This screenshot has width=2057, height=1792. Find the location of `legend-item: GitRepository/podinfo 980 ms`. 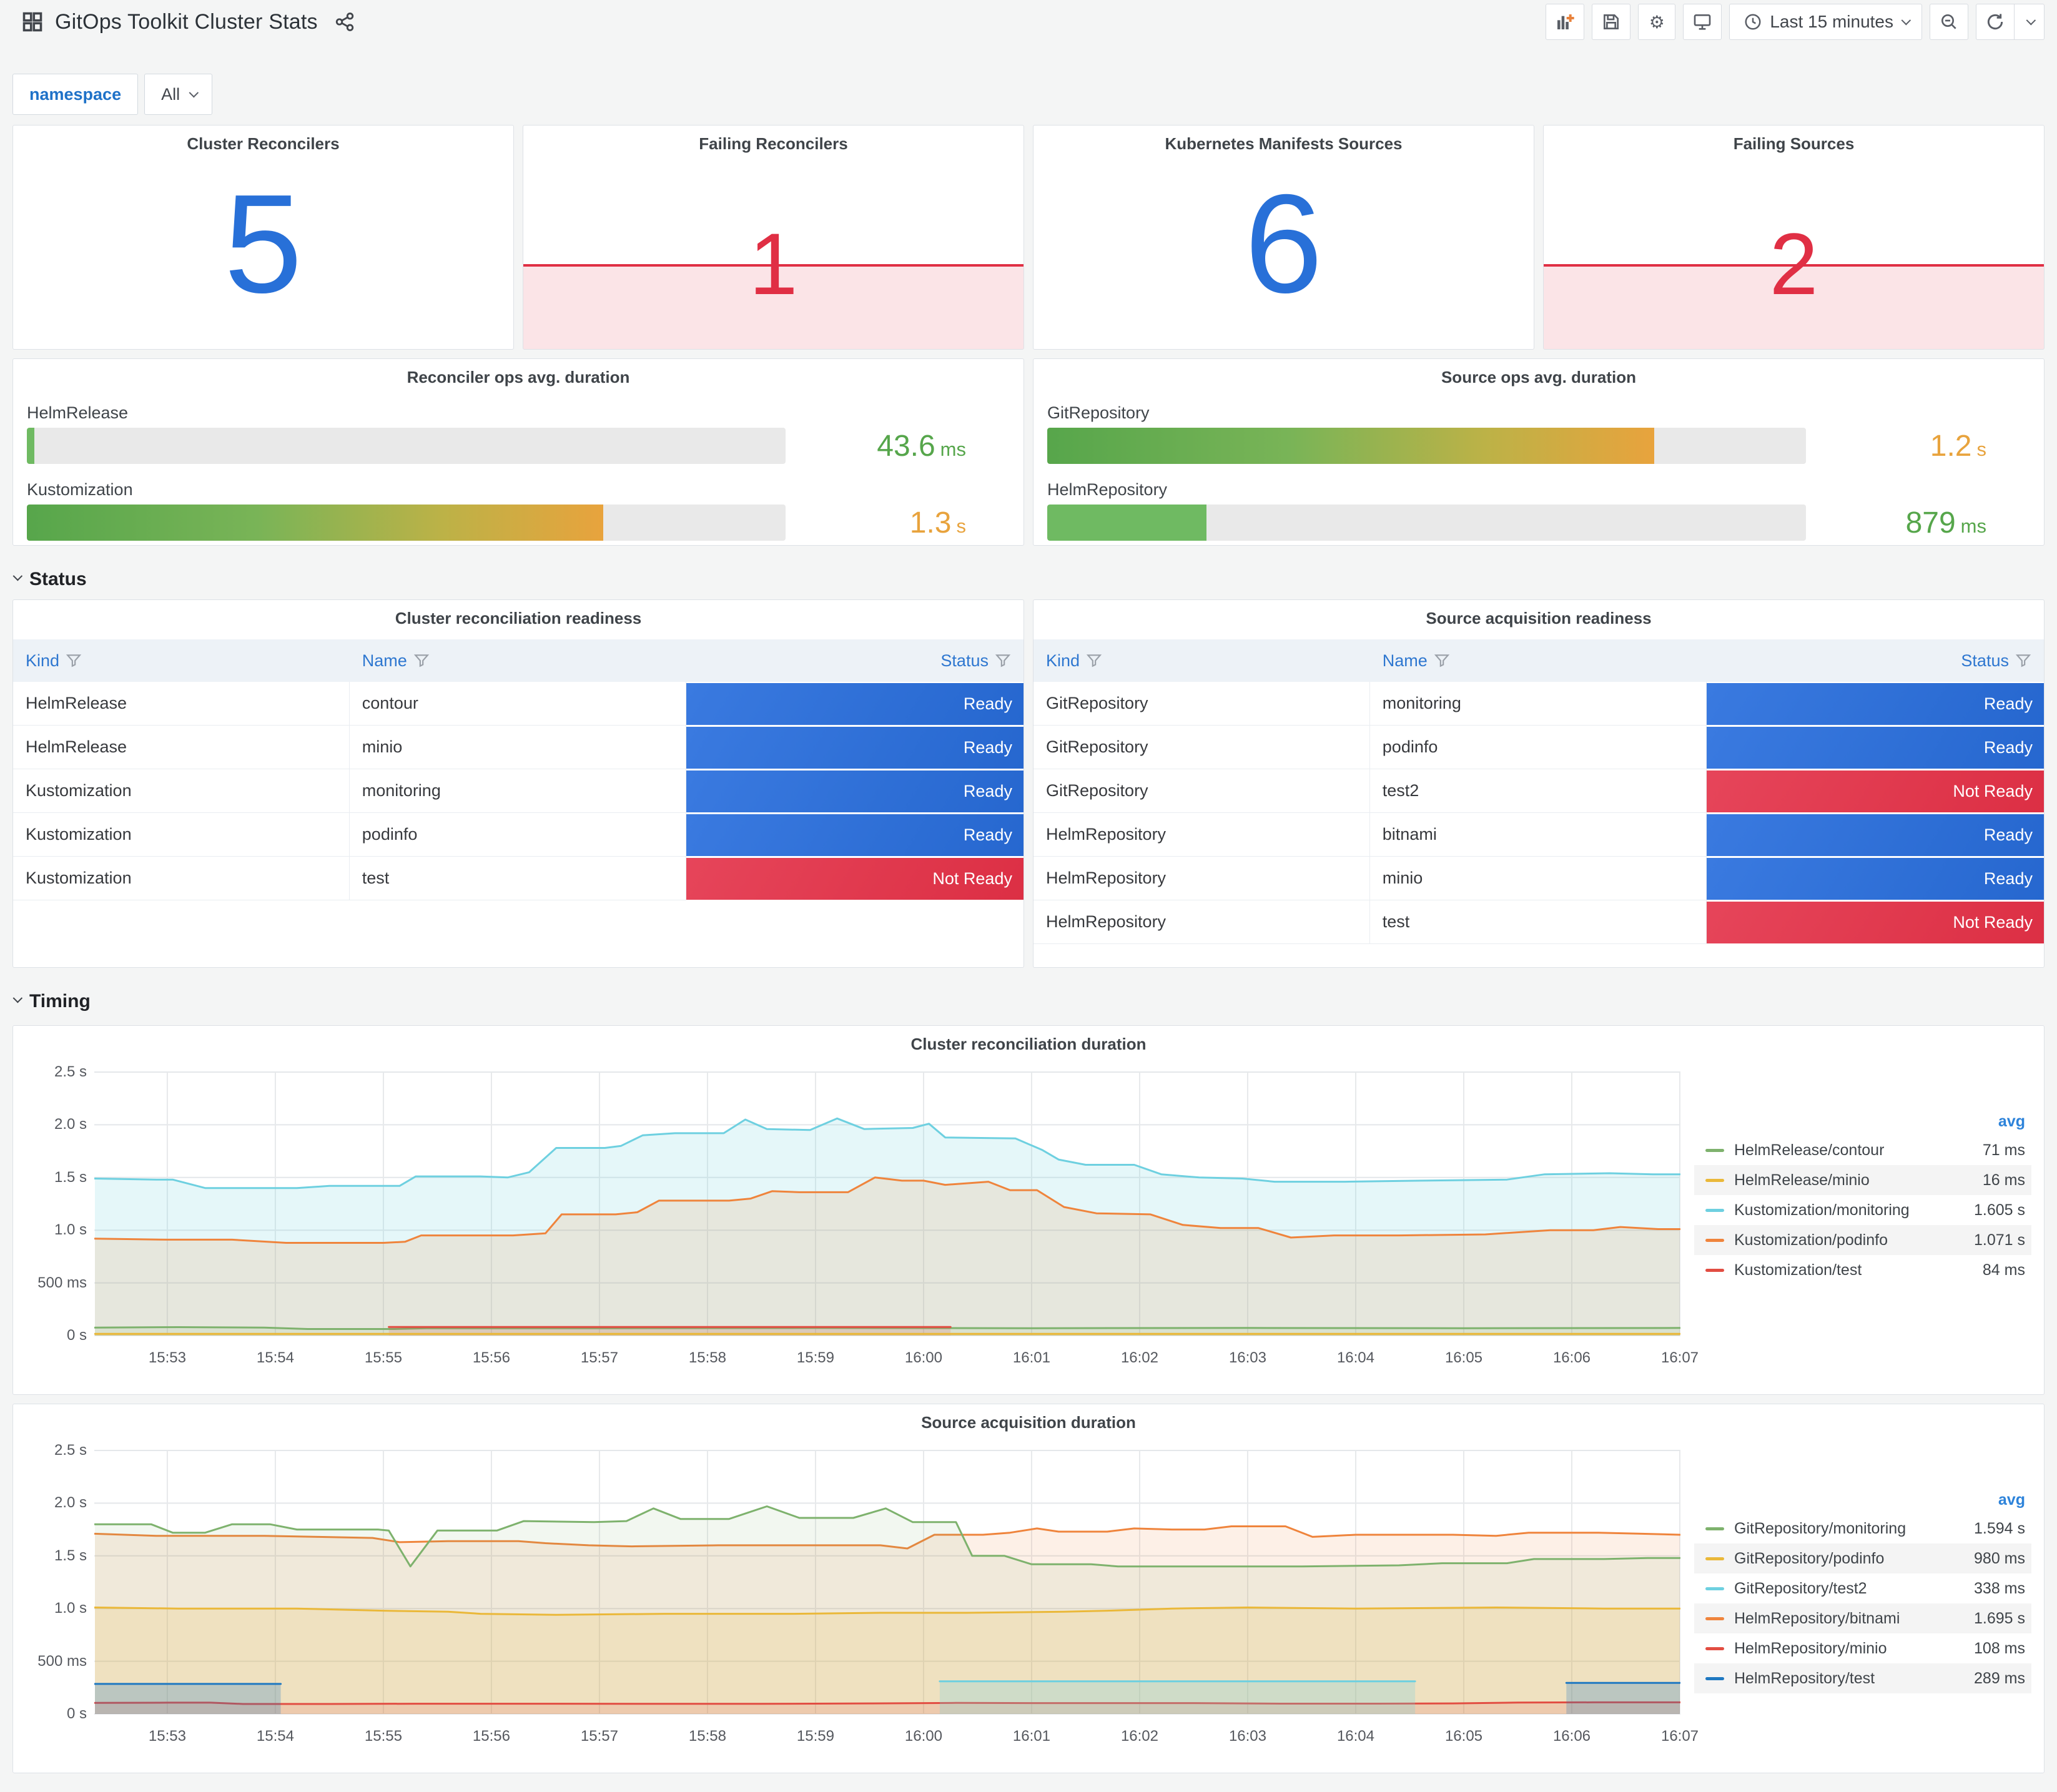

legend-item: GitRepository/podinfo 980 ms is located at coordinates (1862, 1558).